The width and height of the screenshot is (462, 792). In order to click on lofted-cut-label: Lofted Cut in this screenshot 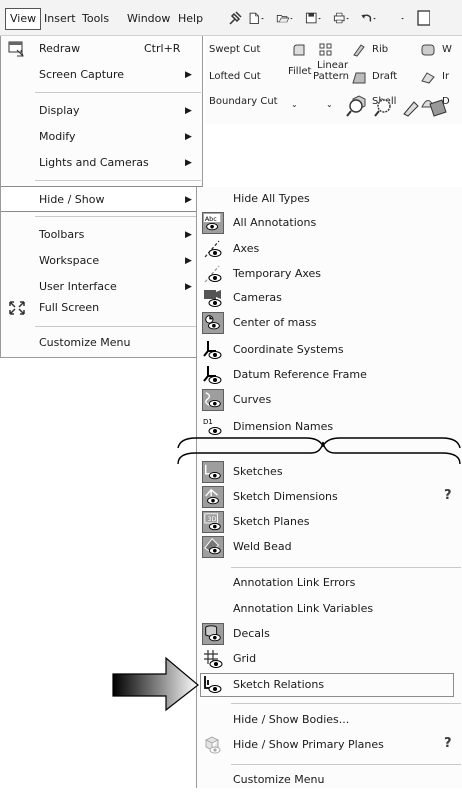, I will do `click(235, 76)`.